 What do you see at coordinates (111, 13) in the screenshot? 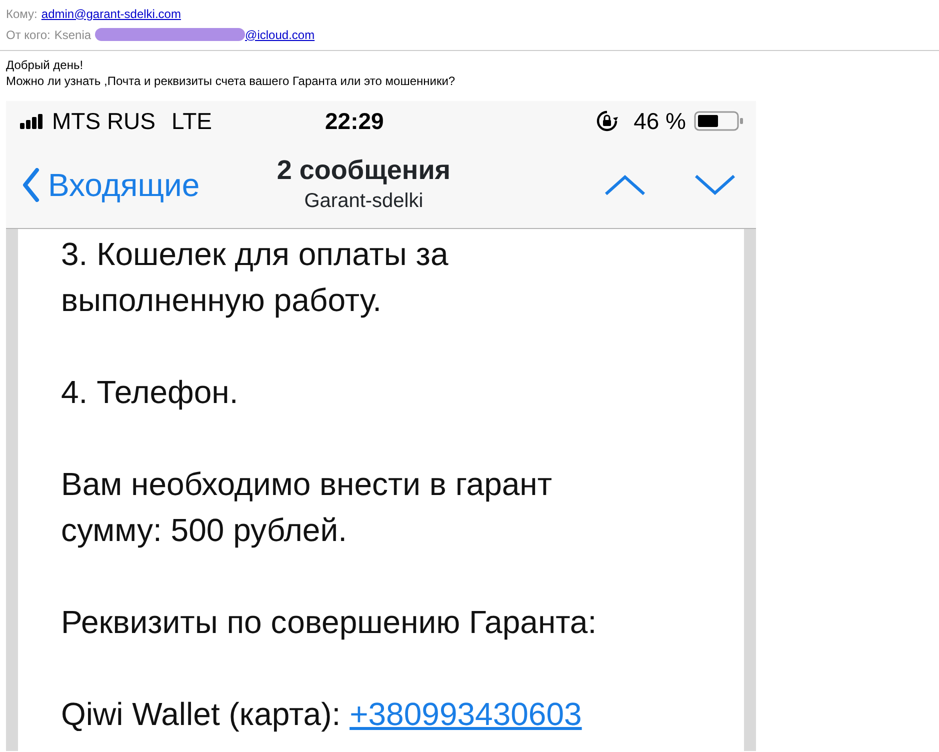
I see `recipient-link: admin@garant-sdelki.com` at bounding box center [111, 13].